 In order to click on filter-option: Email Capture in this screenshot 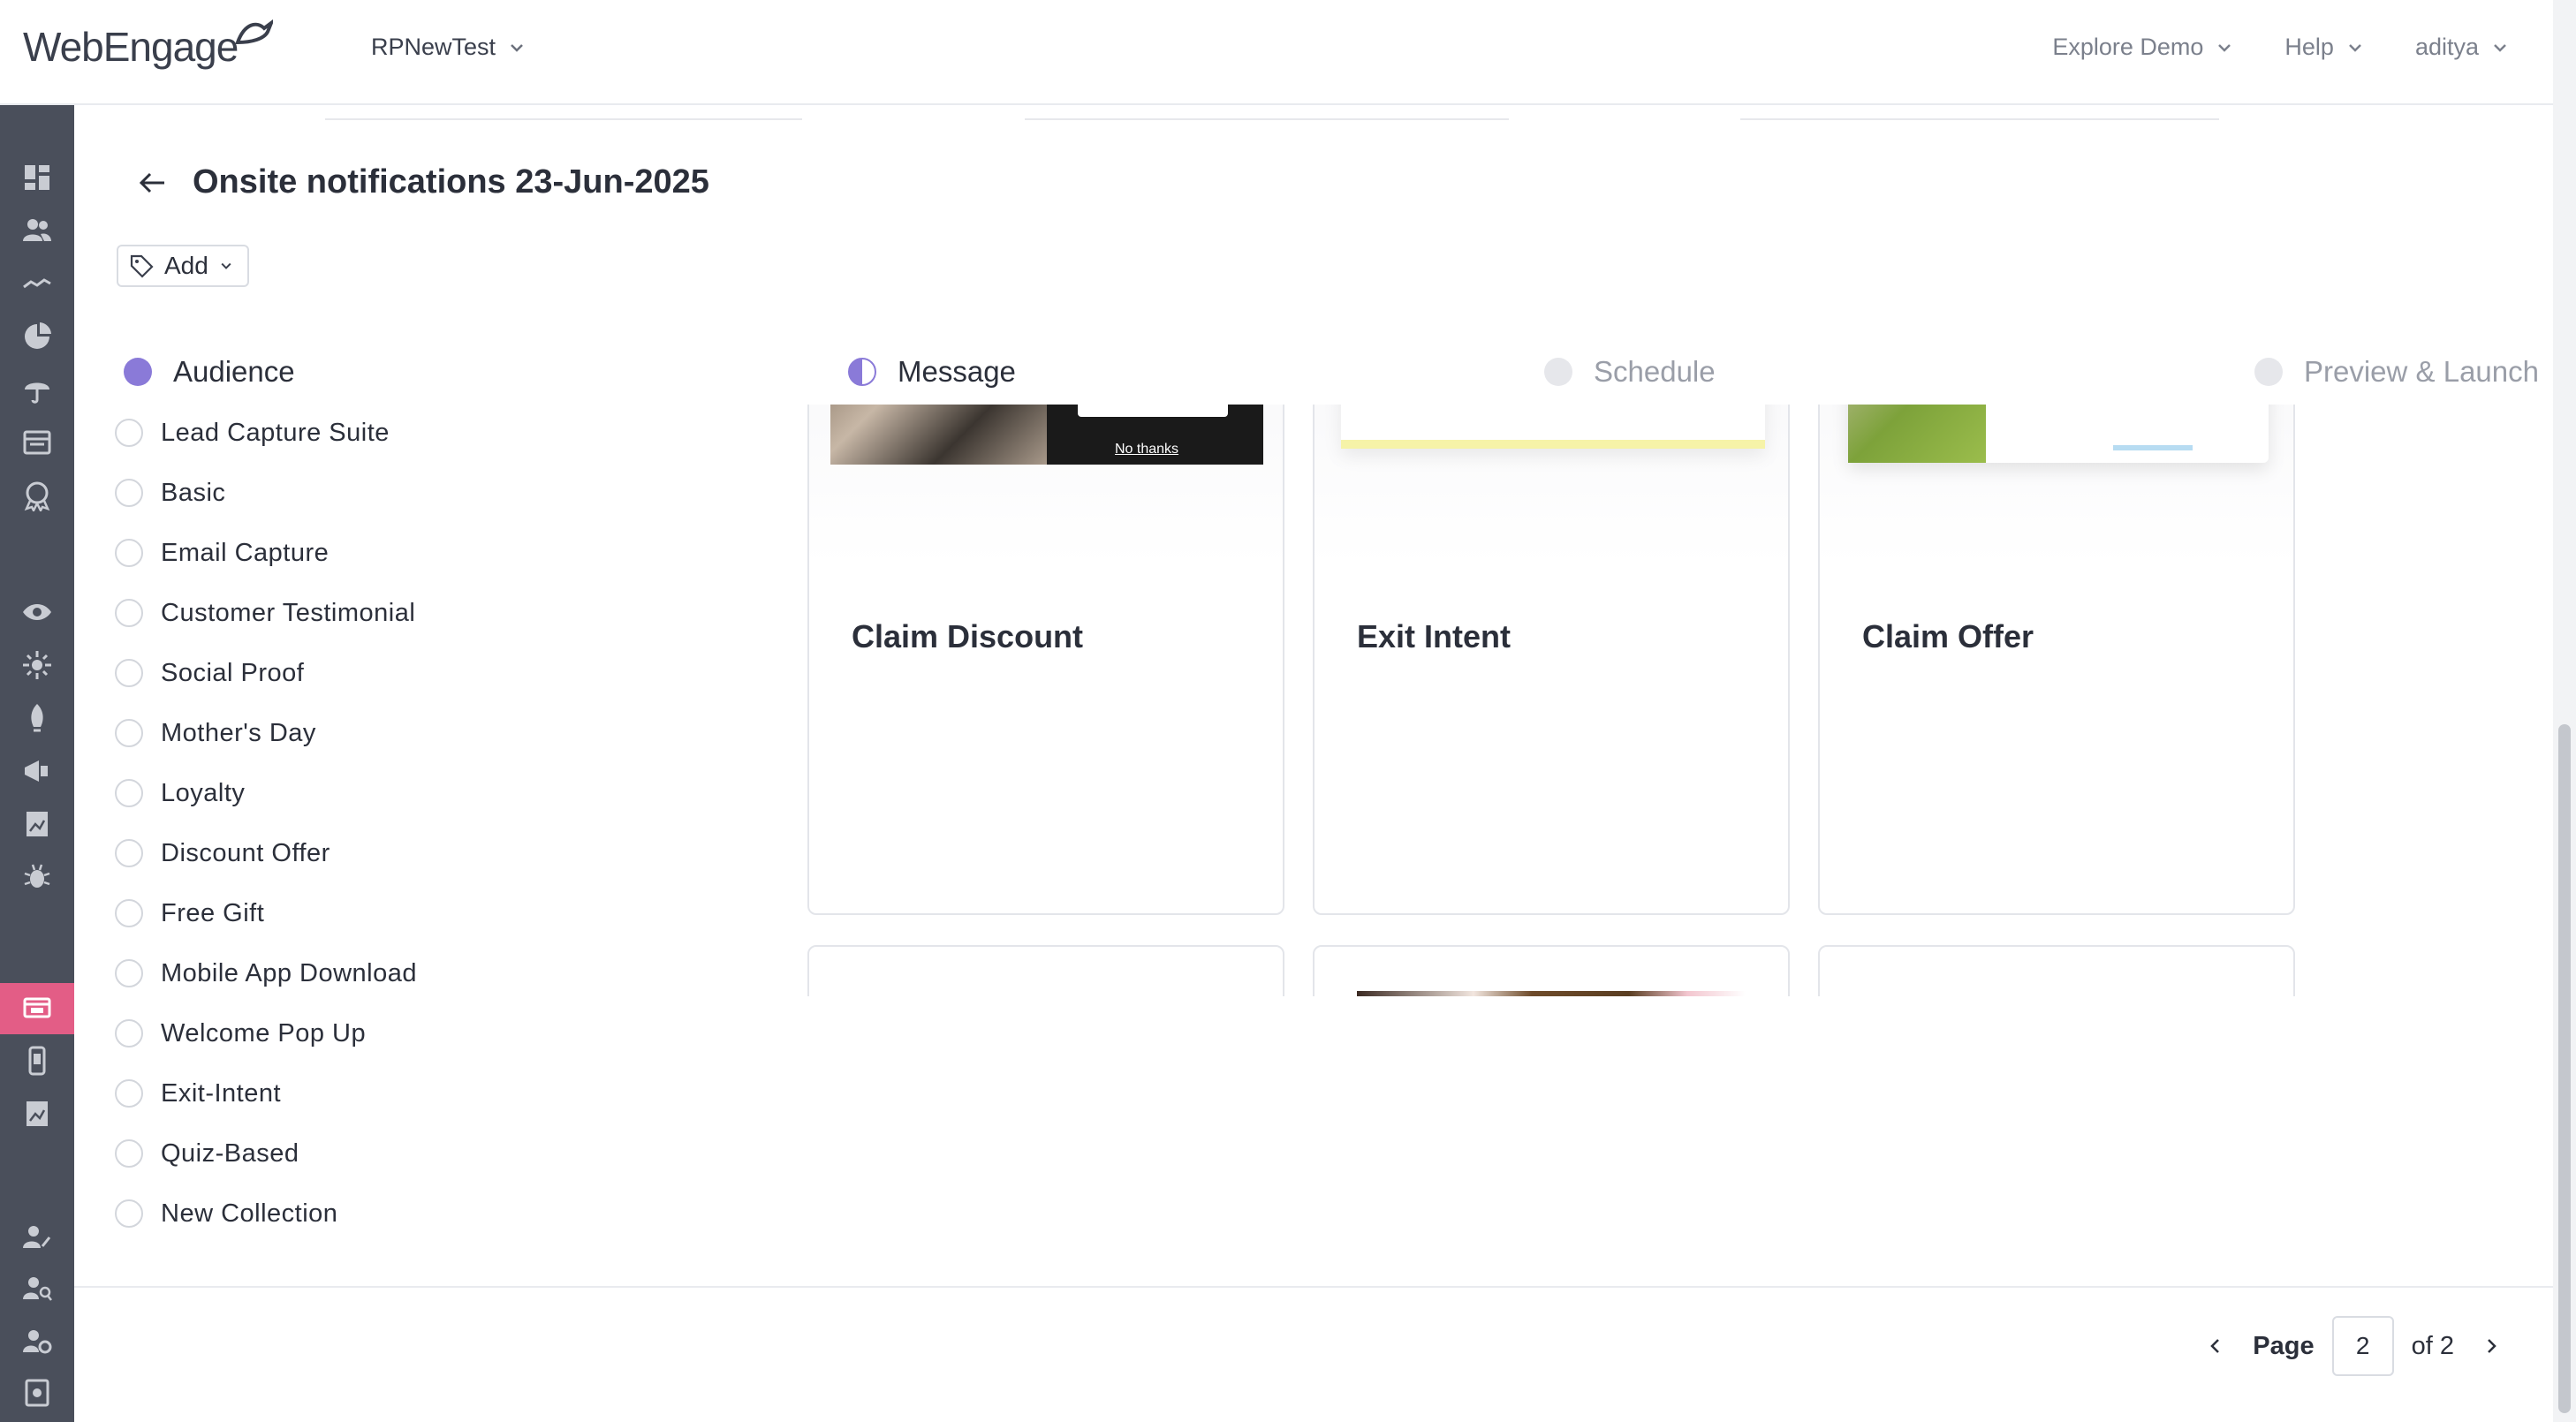, I will do `click(266, 553)`.